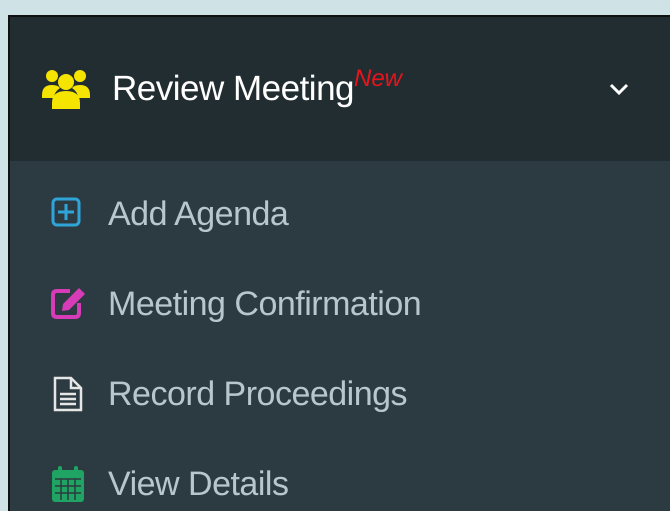  Describe the element at coordinates (378, 79) in the screenshot. I see `new-label: New` at that location.